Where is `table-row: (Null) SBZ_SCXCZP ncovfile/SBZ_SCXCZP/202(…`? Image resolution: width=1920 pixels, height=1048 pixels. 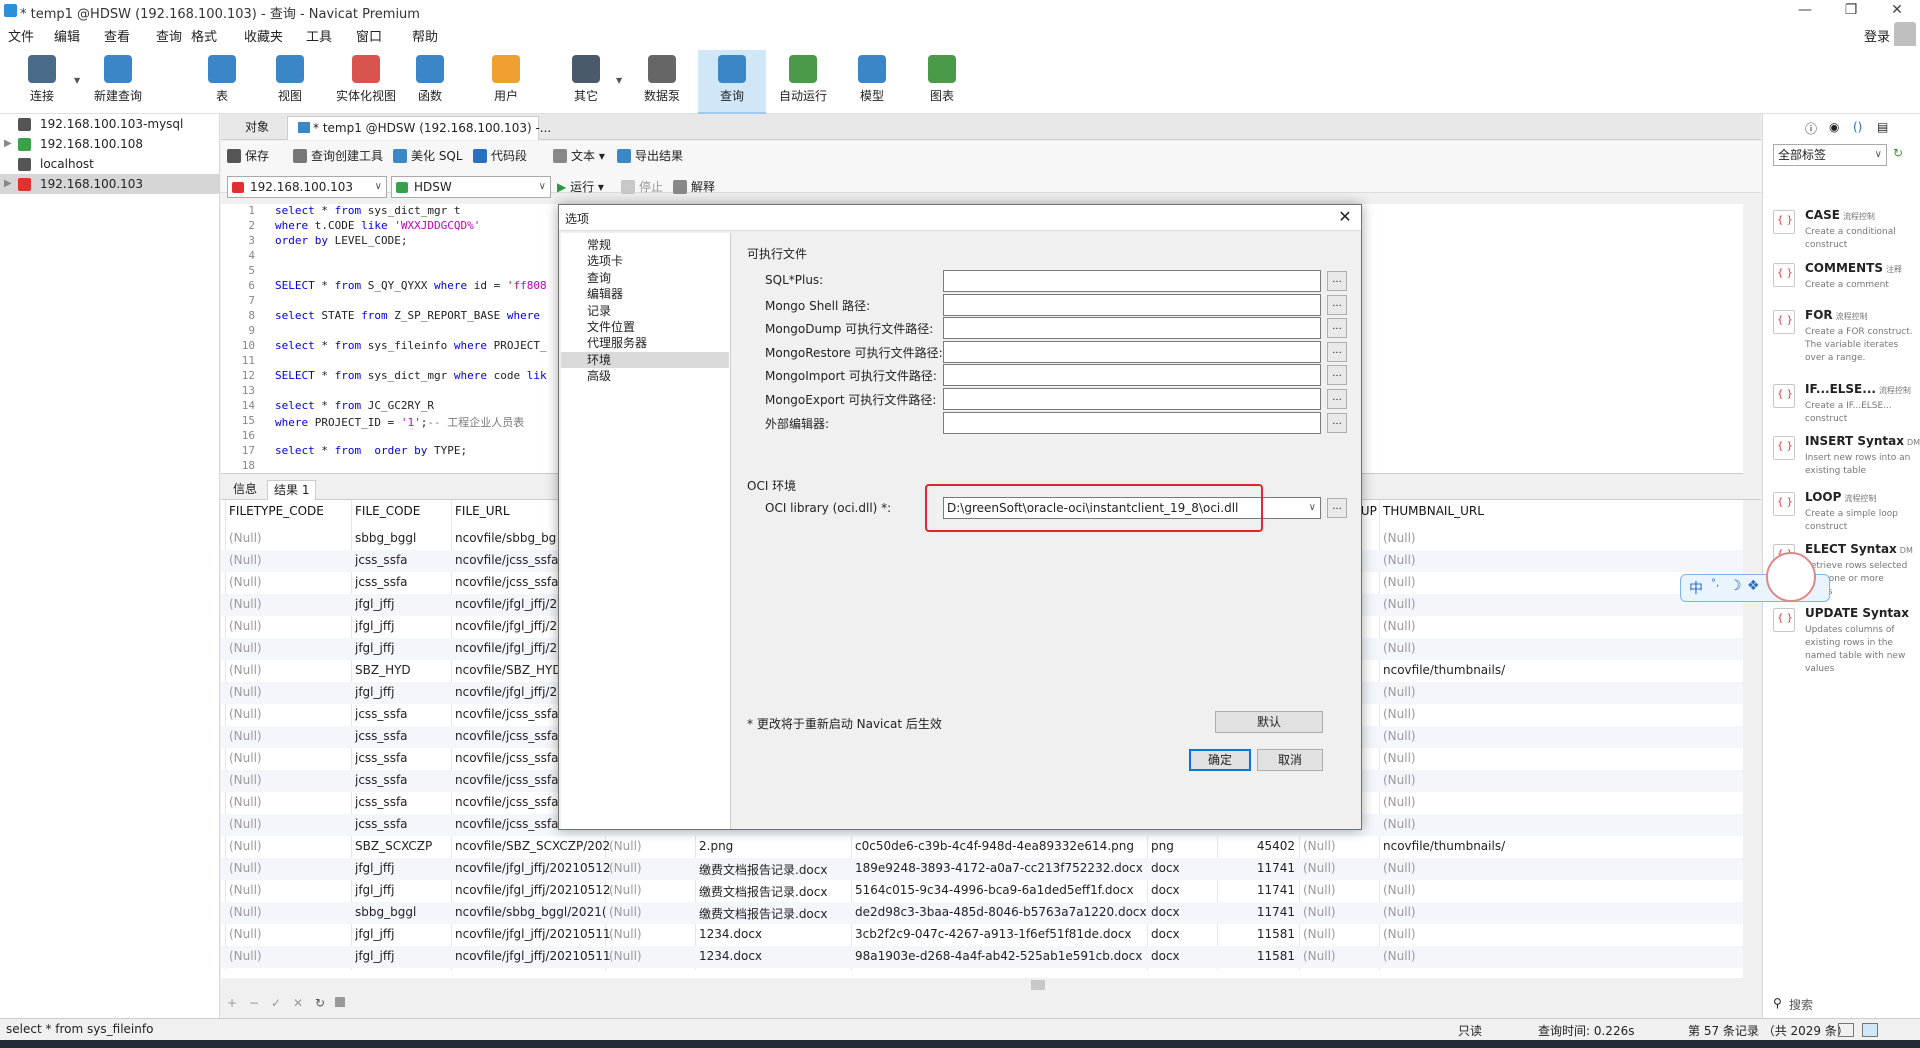
table-row: (Null) SBZ_SCXCZP ncovfile/SBZ_SCXCZP/202(… is located at coordinates (982, 847).